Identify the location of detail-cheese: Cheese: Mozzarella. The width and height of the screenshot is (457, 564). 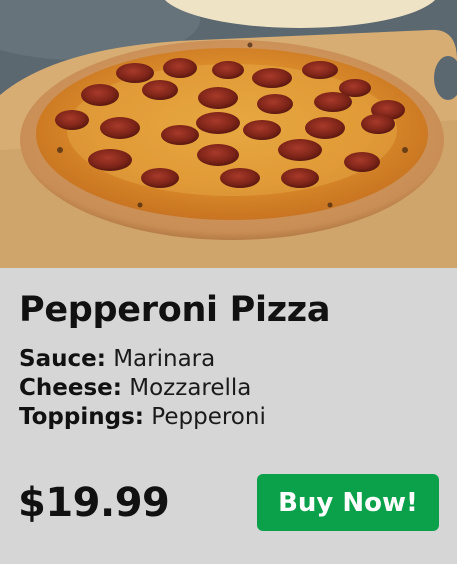
(142, 388).